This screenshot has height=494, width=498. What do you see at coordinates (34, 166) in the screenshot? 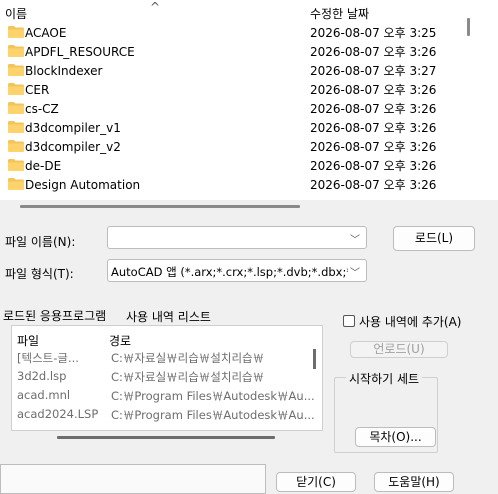
I see `file-name-cell: de-DE` at bounding box center [34, 166].